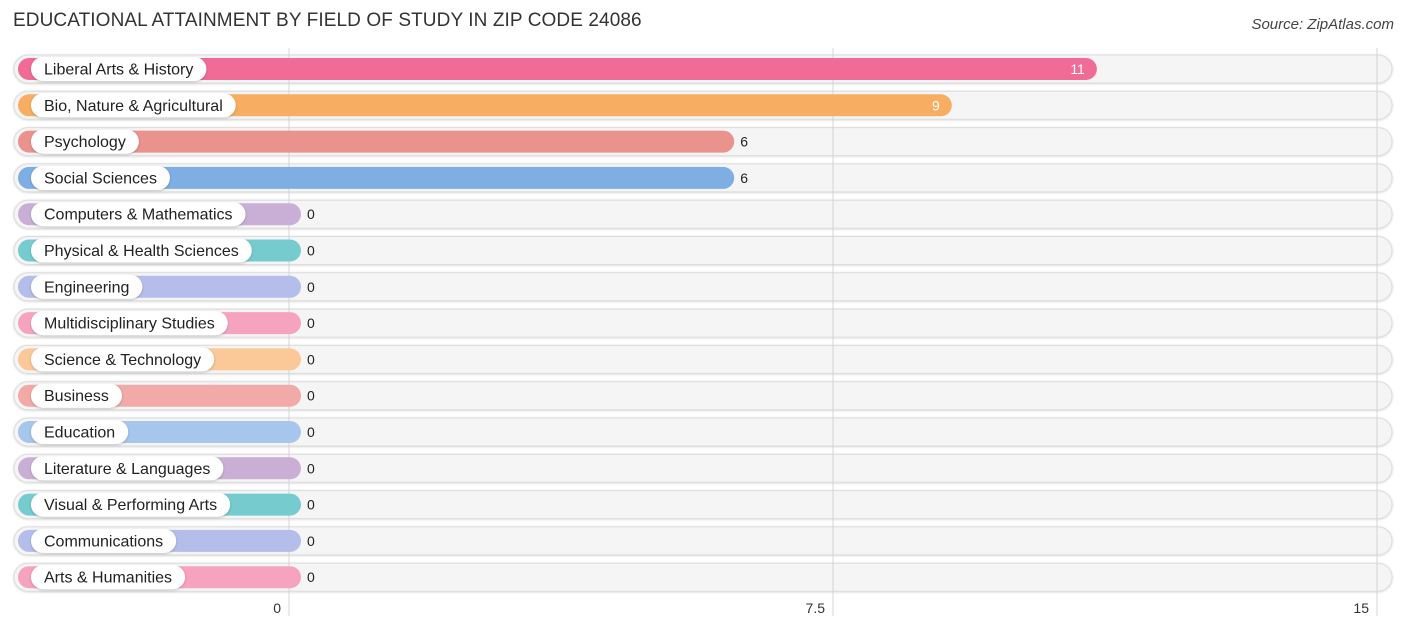 This screenshot has width=1406, height=631. What do you see at coordinates (122, 360) in the screenshot?
I see `category-label: Science & Technology` at bounding box center [122, 360].